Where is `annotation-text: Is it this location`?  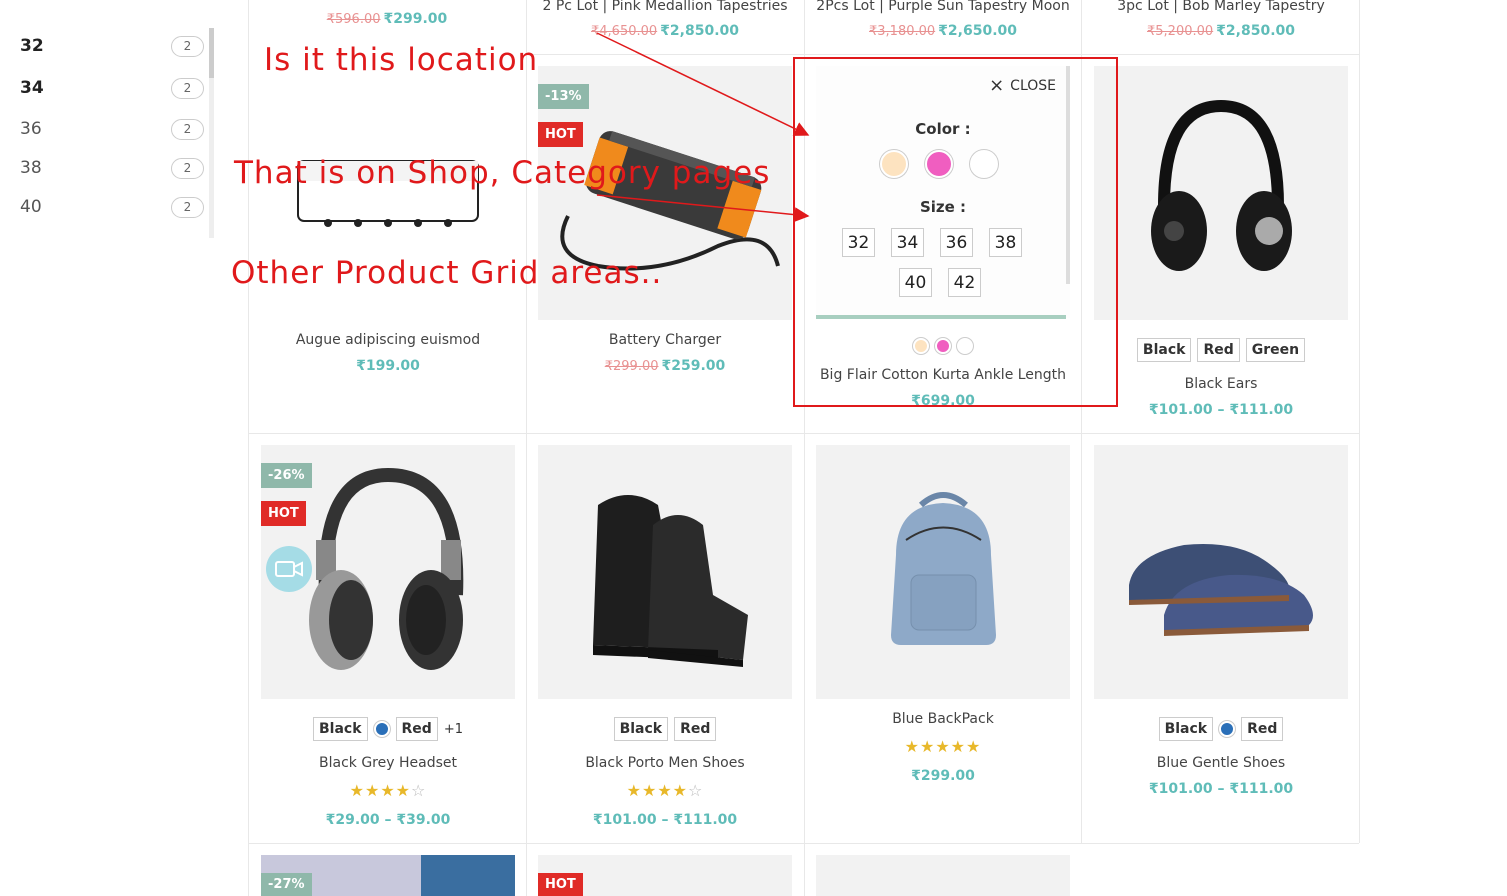
annotation-text: Is it this location is located at coordinates (401, 60).